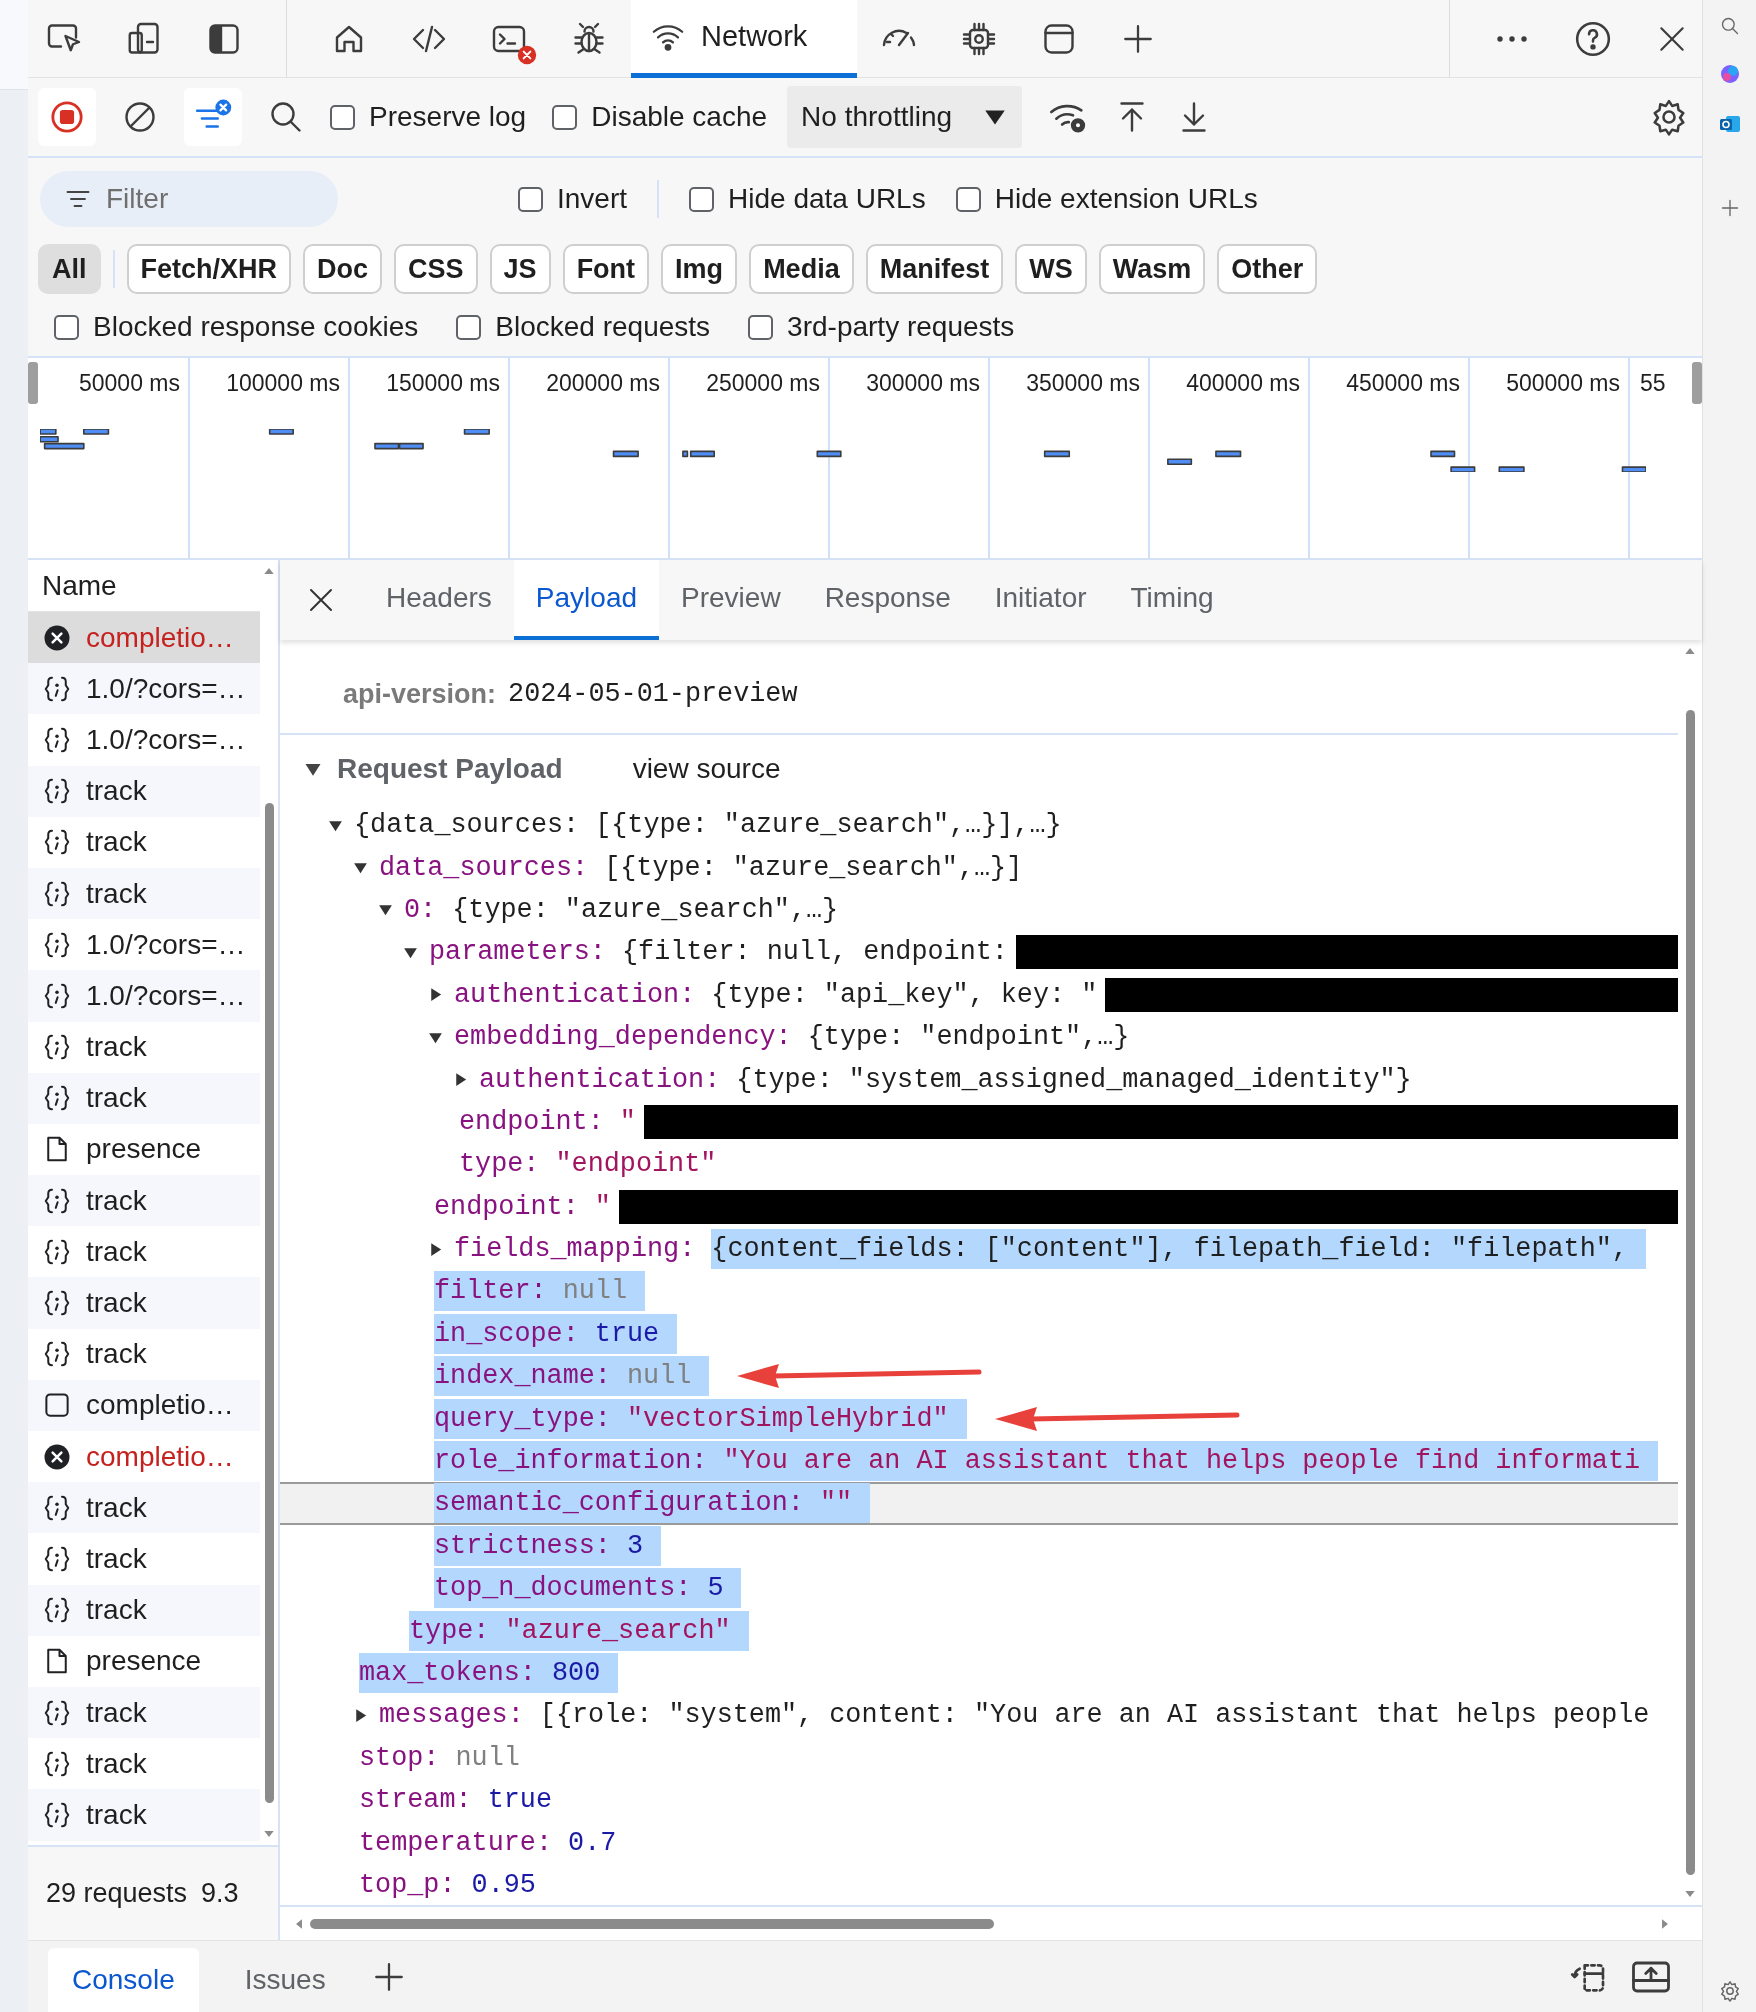  Describe the element at coordinates (1729, 1991) in the screenshot. I see `settings-icon` at that location.